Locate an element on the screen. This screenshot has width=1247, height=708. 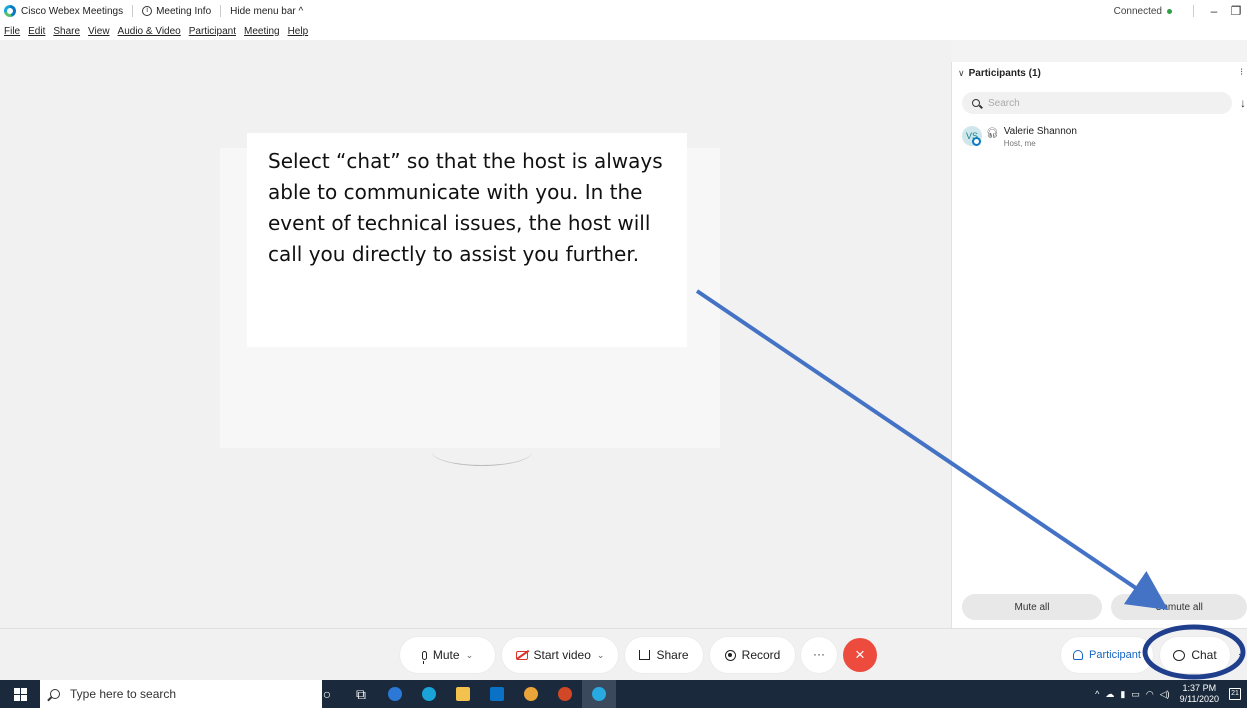
app-title-text: Cisco Webex Meetings is located at coordinates (72, 11).